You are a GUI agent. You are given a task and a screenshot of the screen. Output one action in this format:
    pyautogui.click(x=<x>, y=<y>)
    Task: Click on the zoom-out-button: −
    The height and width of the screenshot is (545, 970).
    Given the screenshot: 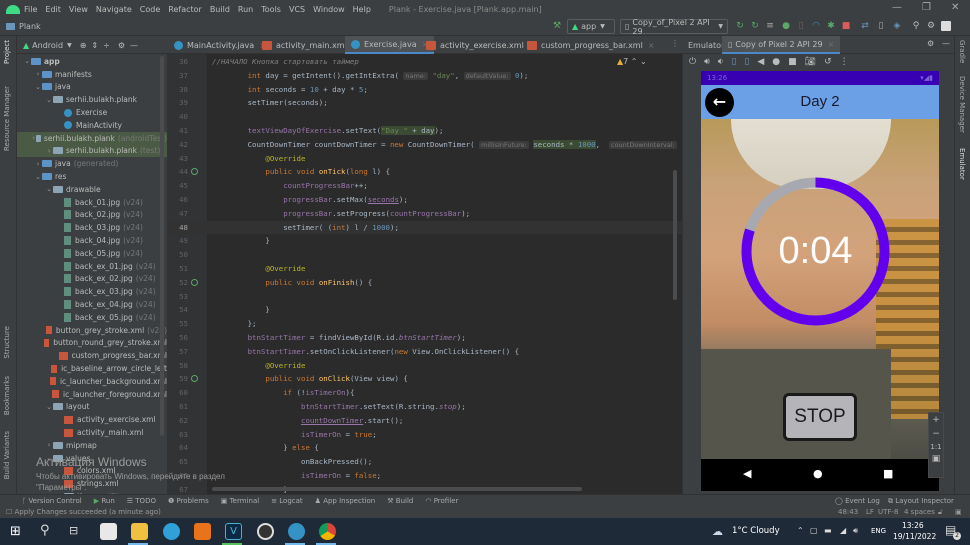 What is the action you would take?
    pyautogui.click(x=936, y=434)
    